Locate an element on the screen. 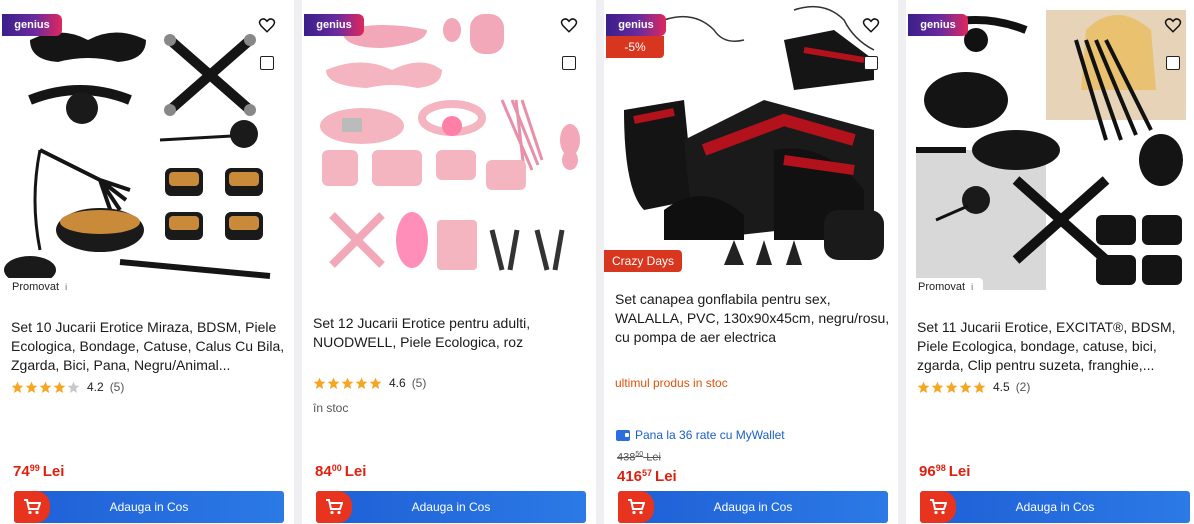  price-main: 84 is located at coordinates (323, 471).